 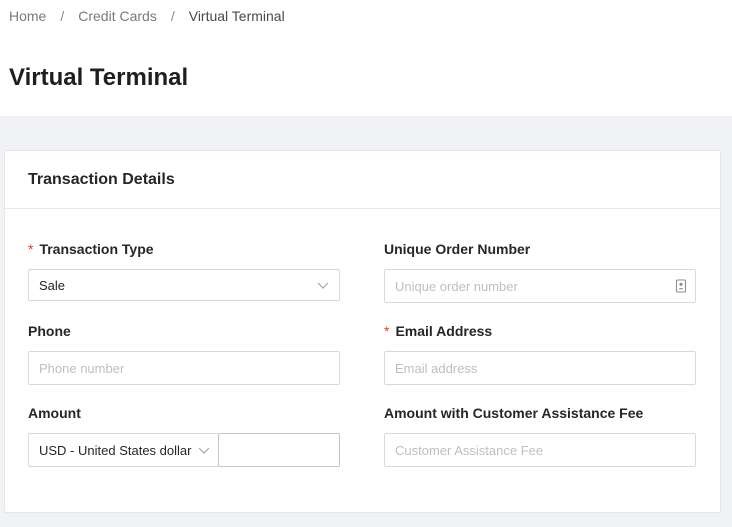 I want to click on email-input-wrapper, so click(x=540, y=368).